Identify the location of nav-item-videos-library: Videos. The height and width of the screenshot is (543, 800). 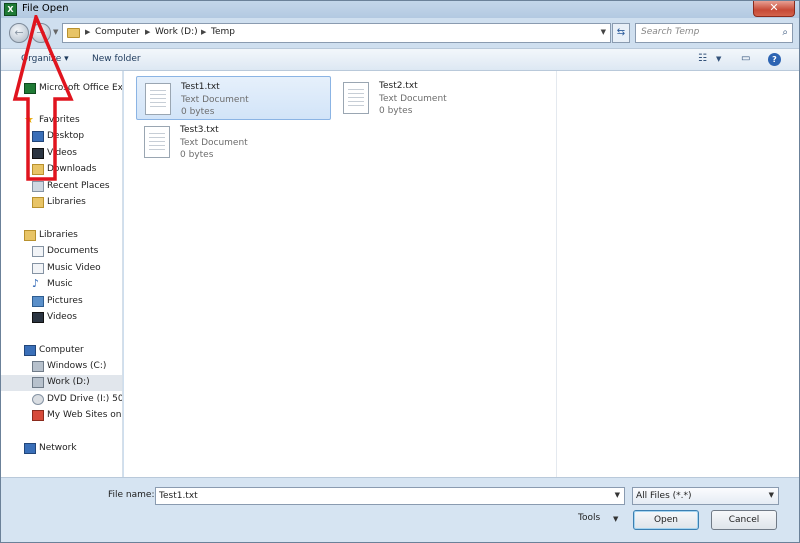
(61, 318).